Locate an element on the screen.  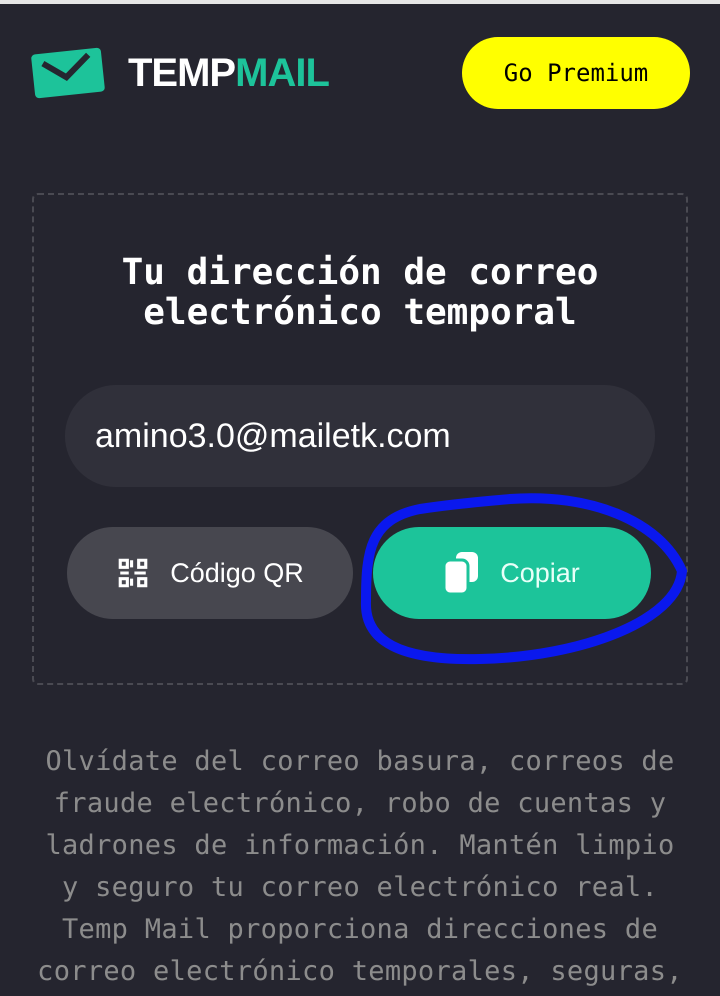
qr-code-button: Código QR is located at coordinates (210, 573).